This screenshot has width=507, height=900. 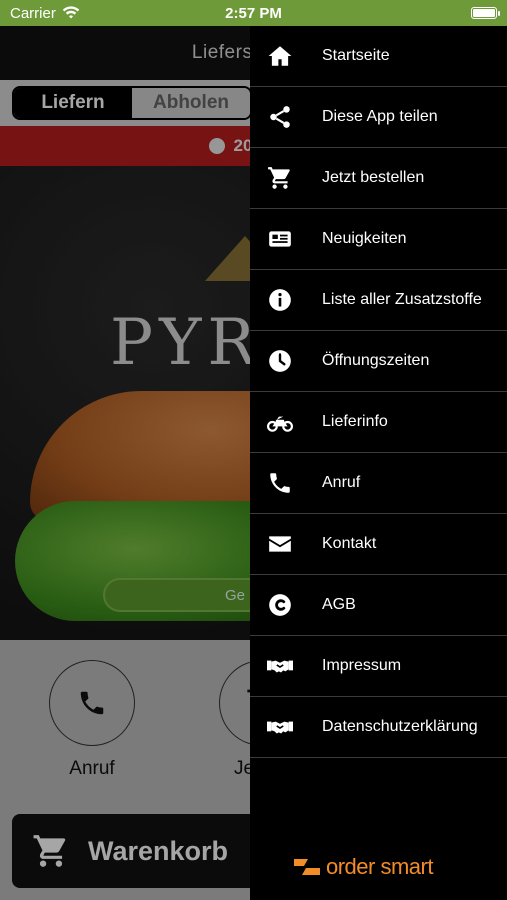 I want to click on cart-icon, so click(x=280, y=178).